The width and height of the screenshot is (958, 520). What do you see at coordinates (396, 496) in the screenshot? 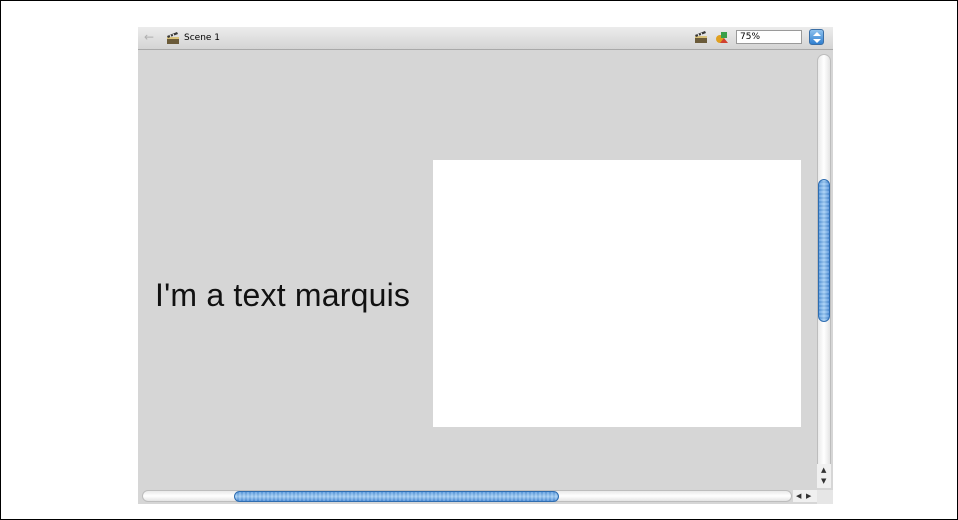
I see `horizontal-scroll-thumb` at bounding box center [396, 496].